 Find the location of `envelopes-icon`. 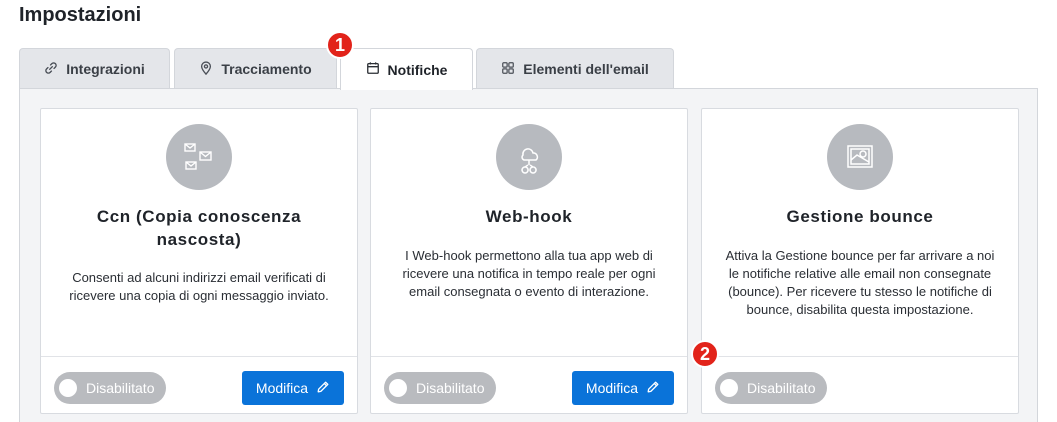

envelopes-icon is located at coordinates (199, 157).